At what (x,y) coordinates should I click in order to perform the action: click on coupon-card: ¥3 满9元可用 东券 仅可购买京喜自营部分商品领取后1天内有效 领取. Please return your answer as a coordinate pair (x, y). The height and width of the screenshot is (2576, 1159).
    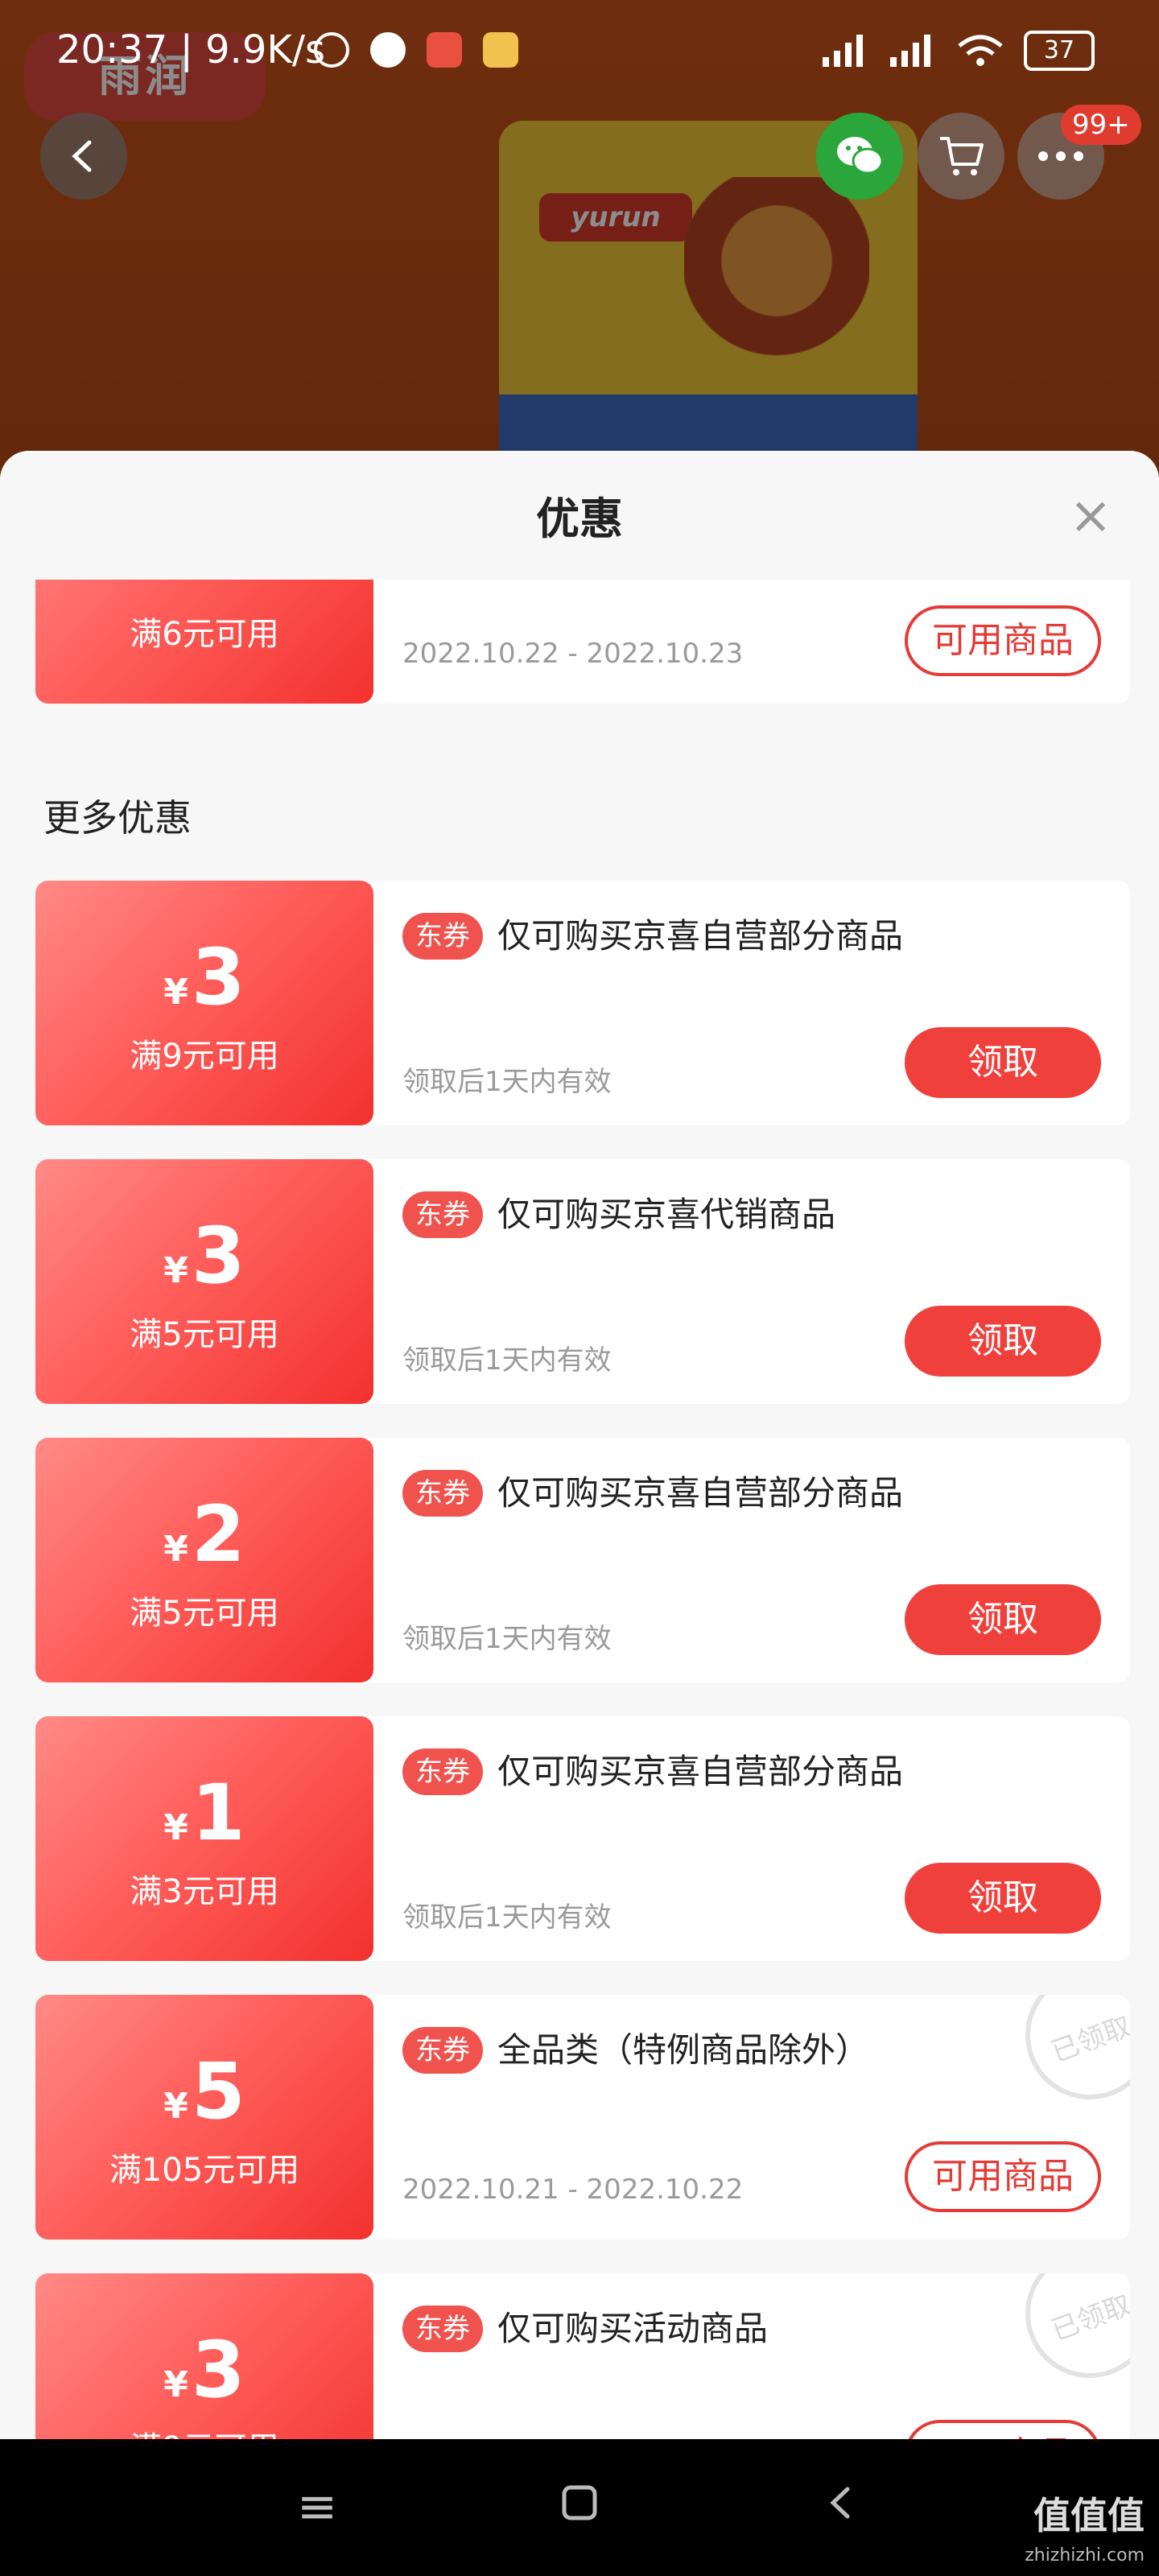
    Looking at the image, I should click on (582, 1003).